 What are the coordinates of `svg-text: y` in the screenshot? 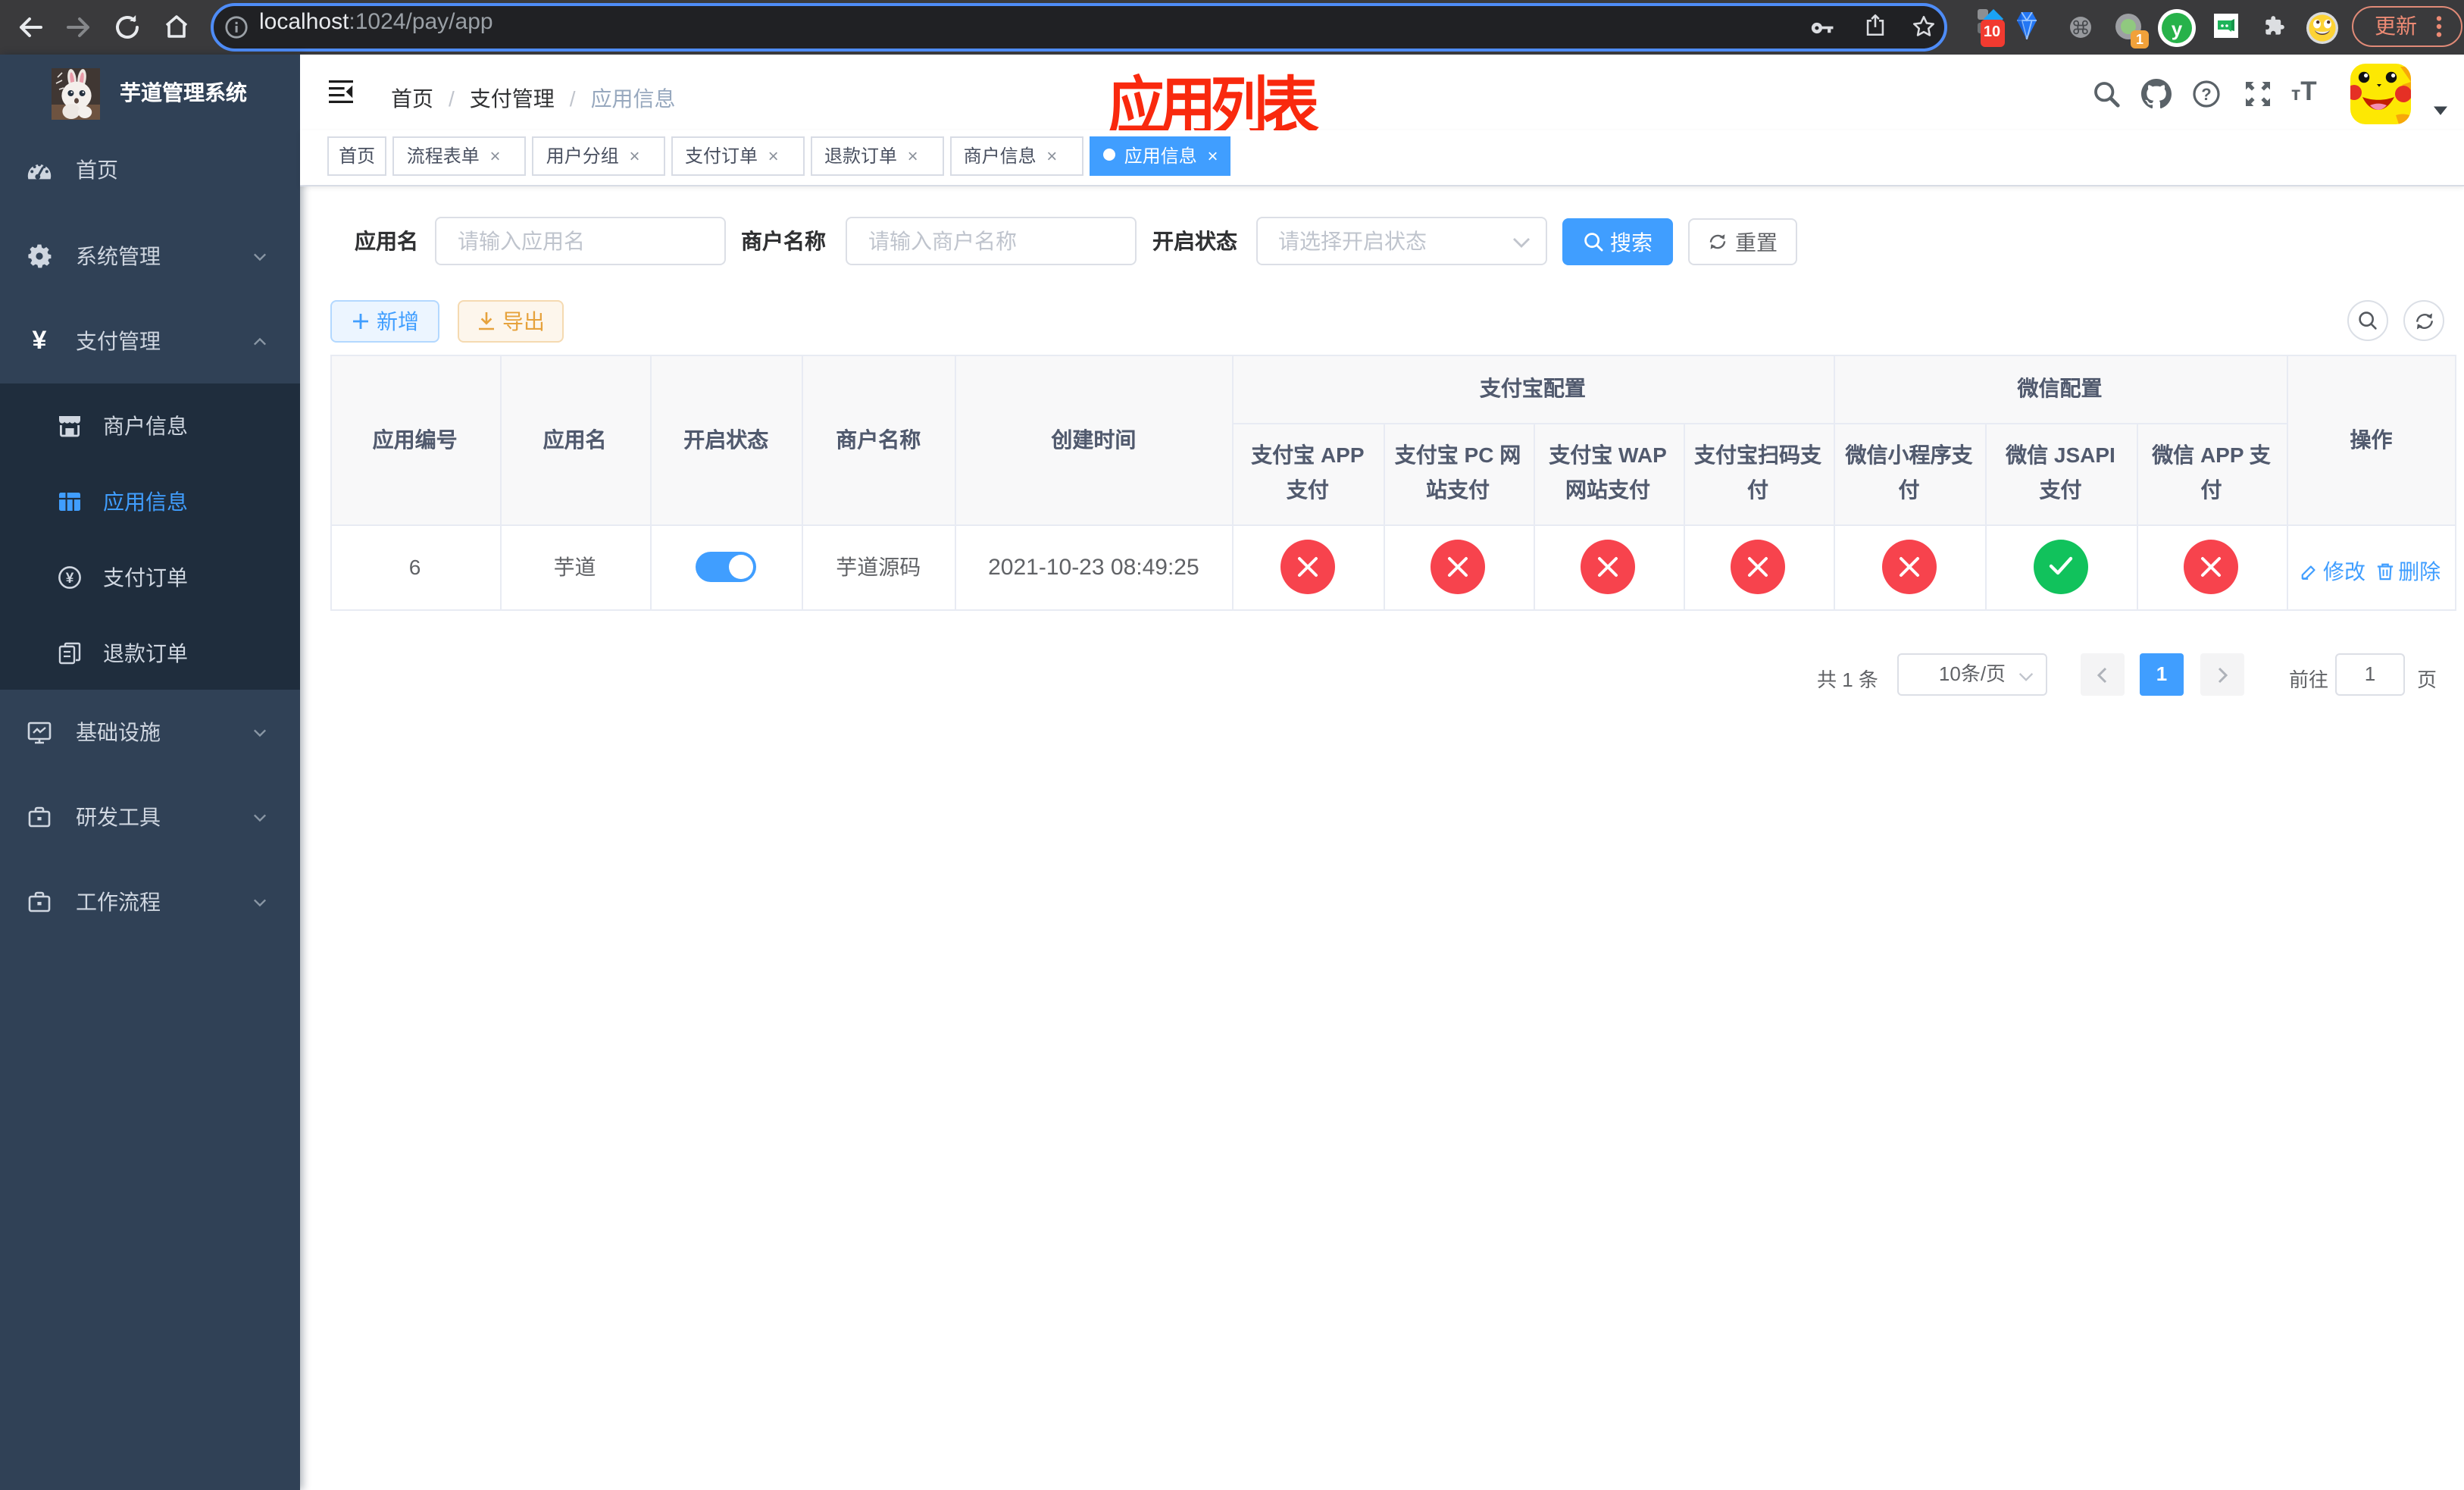 It's located at (2176, 28).